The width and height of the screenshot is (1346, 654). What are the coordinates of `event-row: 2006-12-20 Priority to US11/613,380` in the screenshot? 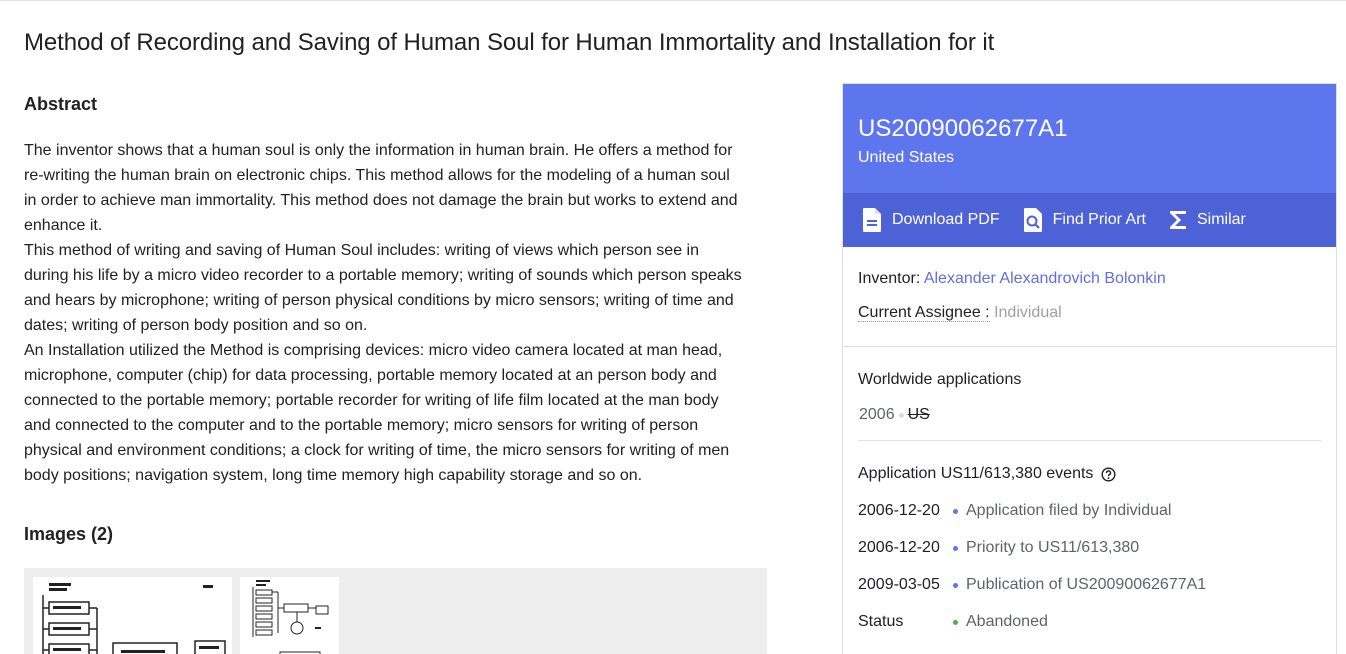 It's located at (1089, 548).